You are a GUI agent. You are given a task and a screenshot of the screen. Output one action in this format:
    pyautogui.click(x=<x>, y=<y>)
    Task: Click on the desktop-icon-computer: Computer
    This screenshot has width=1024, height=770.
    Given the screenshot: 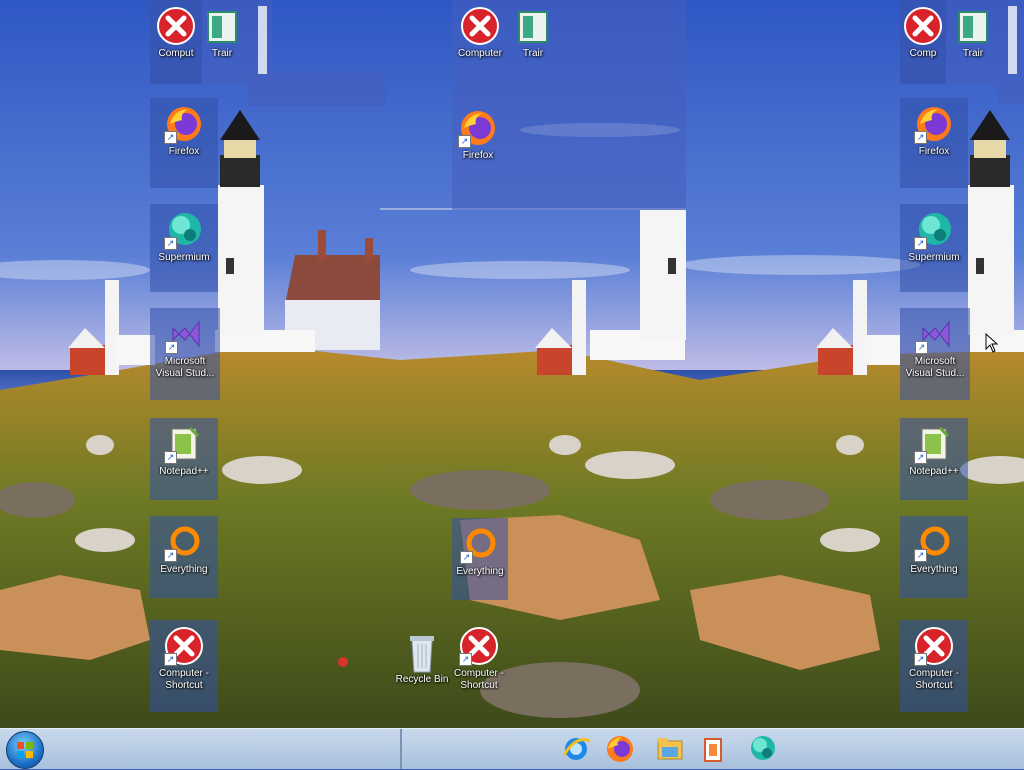 What is the action you would take?
    pyautogui.click(x=480, y=42)
    